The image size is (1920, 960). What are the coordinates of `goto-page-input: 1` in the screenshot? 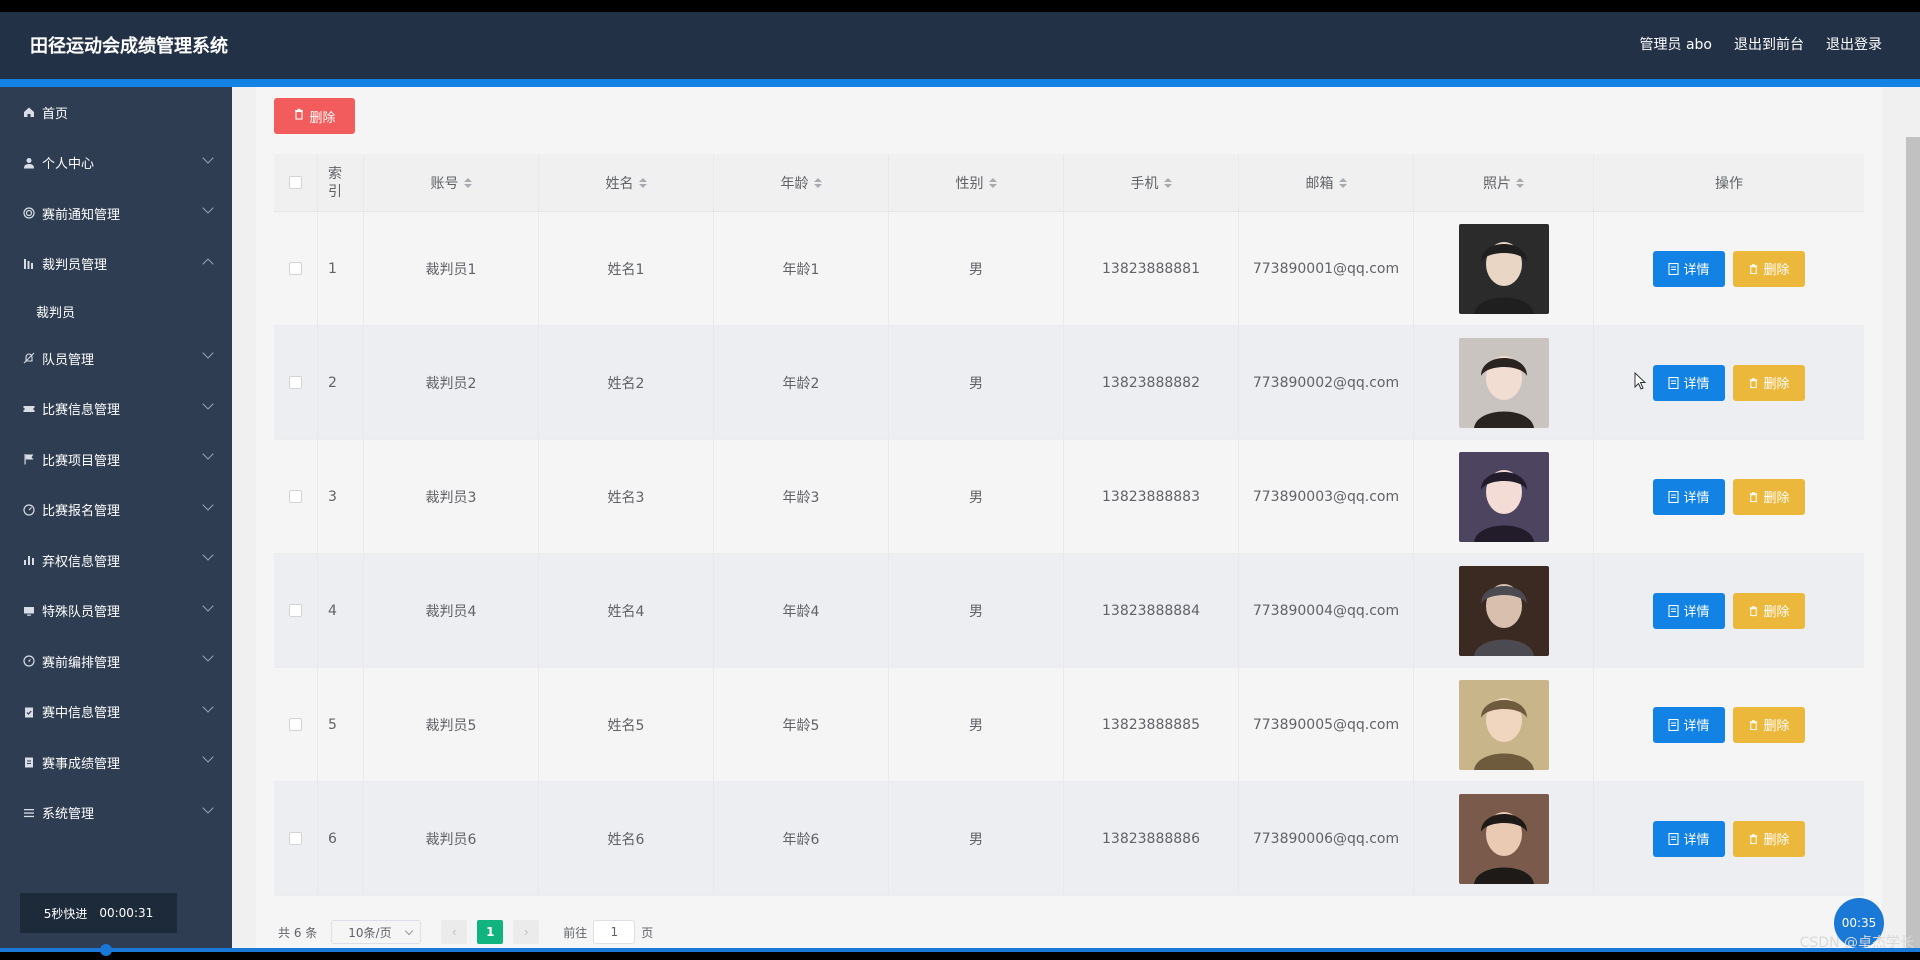 It's located at (614, 932).